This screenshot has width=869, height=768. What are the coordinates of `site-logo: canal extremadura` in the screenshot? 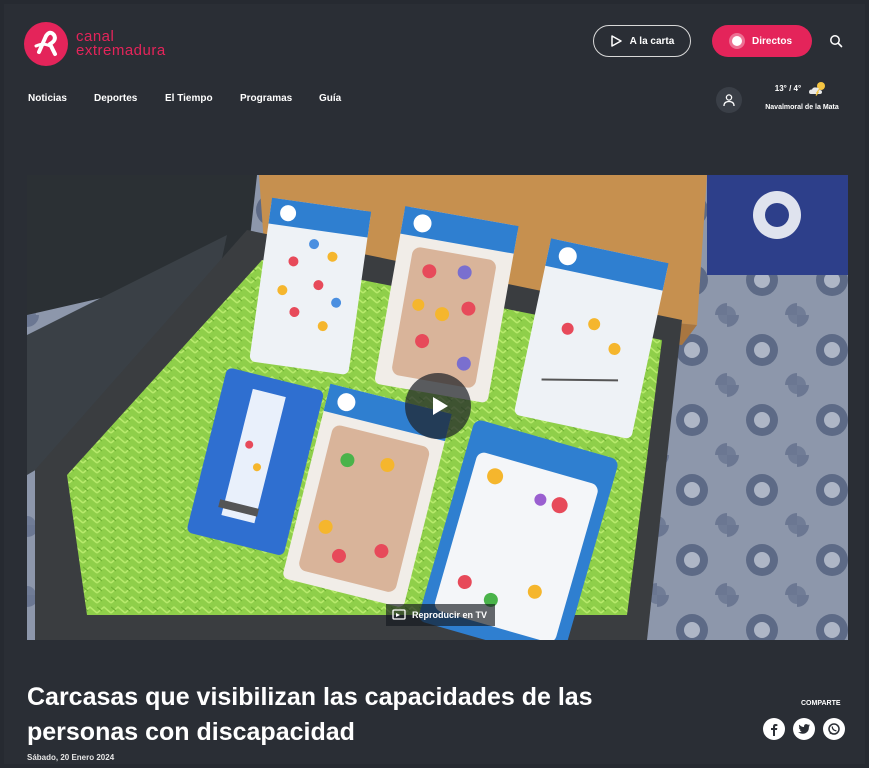 It's located at (95, 44).